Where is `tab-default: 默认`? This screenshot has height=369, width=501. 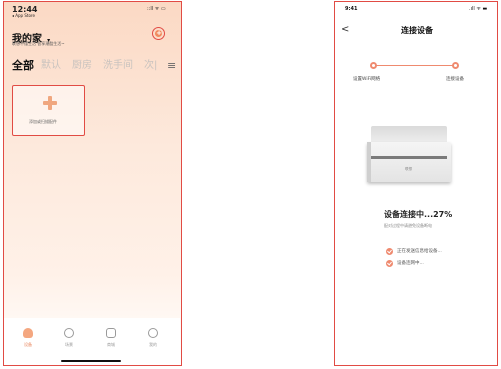 tab-default: 默认 is located at coordinates (51, 66).